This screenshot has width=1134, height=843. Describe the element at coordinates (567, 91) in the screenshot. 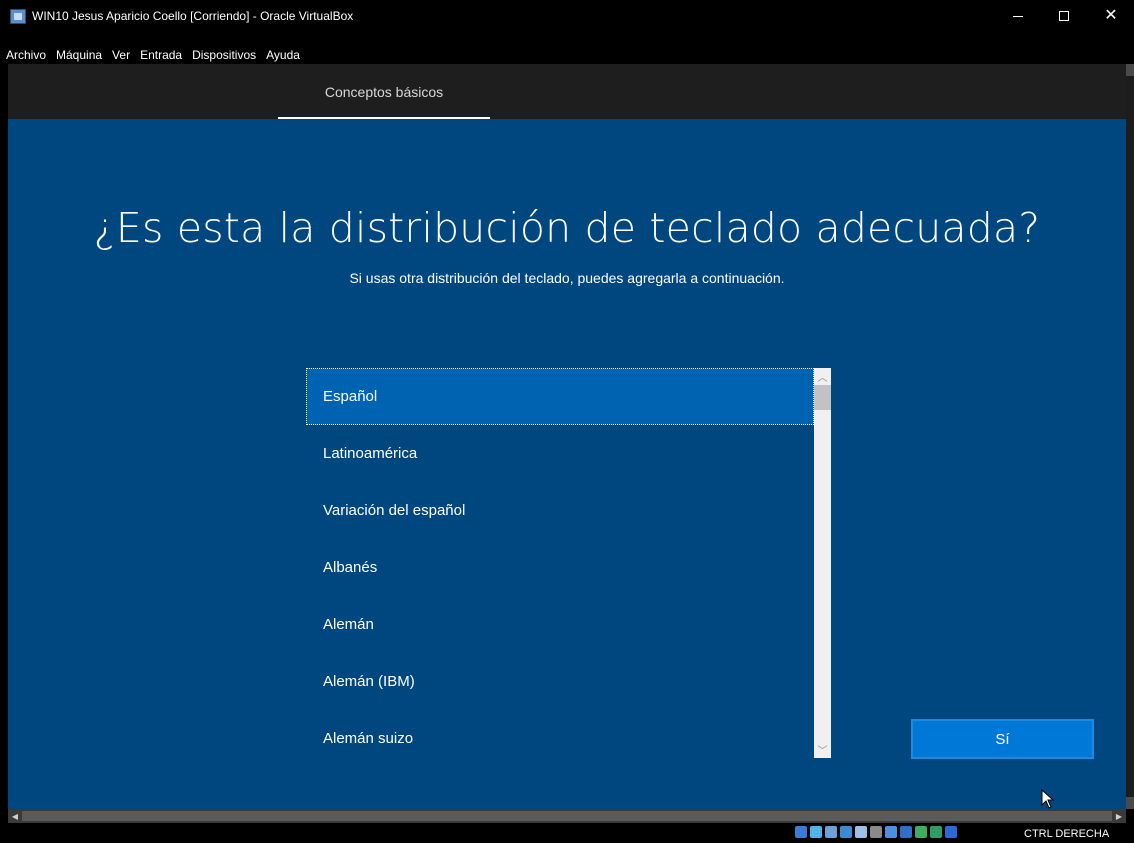

I see `oobe-header: Conceptos básicos` at that location.